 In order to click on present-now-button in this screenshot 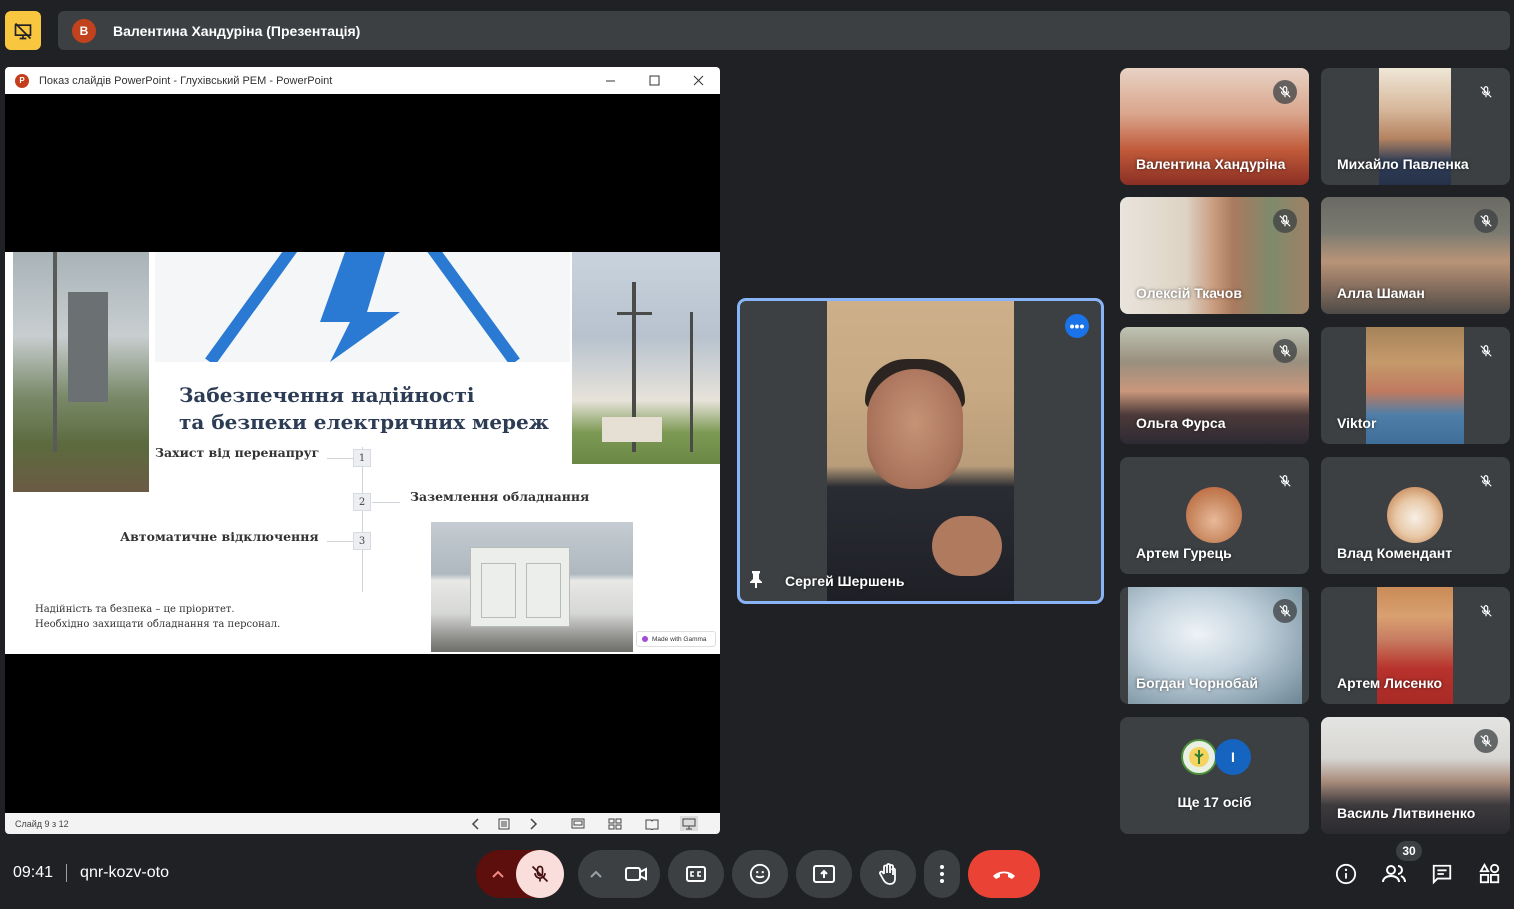, I will do `click(824, 874)`.